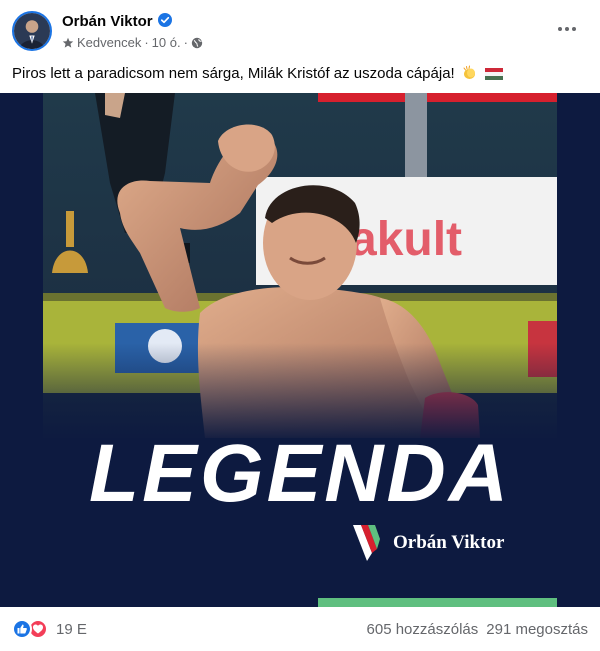 The width and height of the screenshot is (600, 651). I want to click on brand-logo: Orbán Viktor, so click(428, 543).